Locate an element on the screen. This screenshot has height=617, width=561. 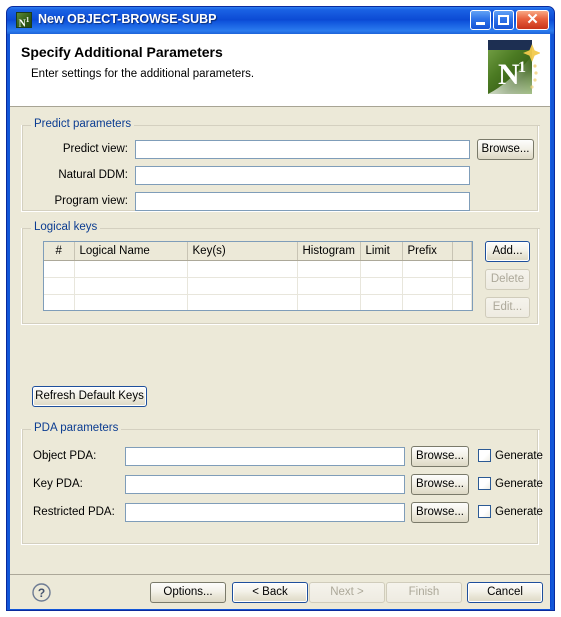
restricted-pda-label: Restricted PDA: is located at coordinates (74, 512).